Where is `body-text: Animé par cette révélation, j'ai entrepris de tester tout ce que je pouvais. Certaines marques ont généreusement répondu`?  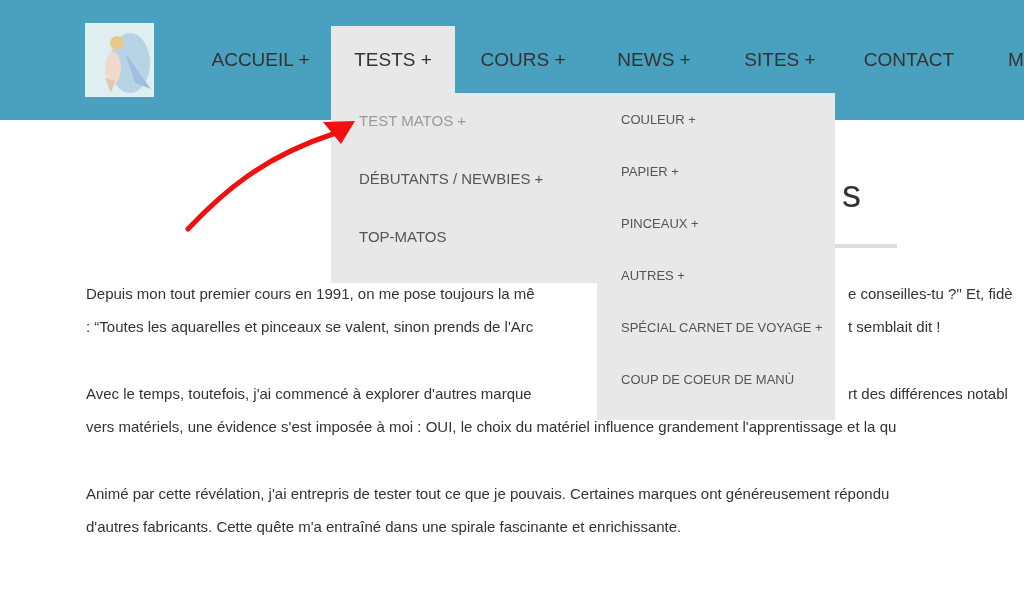 body-text: Animé par cette révélation, j'ai entrepris de tester tout ce que je pouvais. Certaines marques ont généreusement répondu is located at coordinates (488, 494).